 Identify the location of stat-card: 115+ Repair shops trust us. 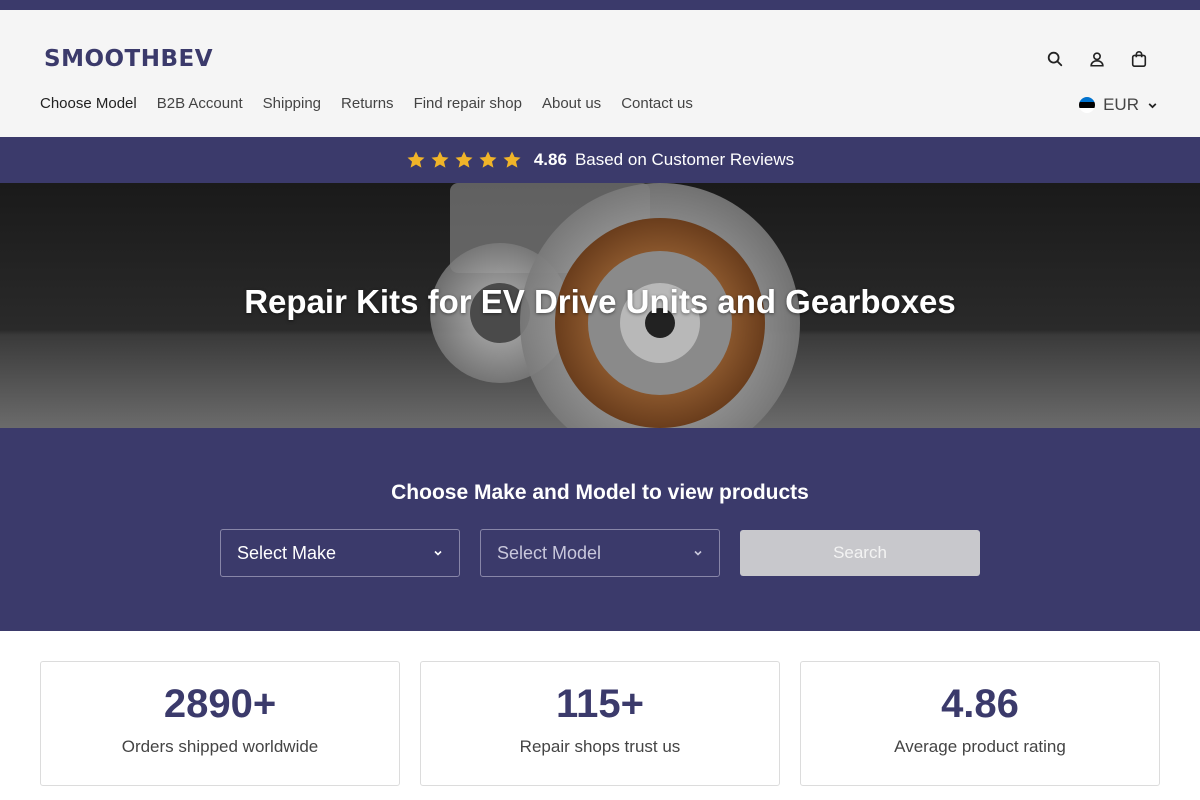
(600, 723).